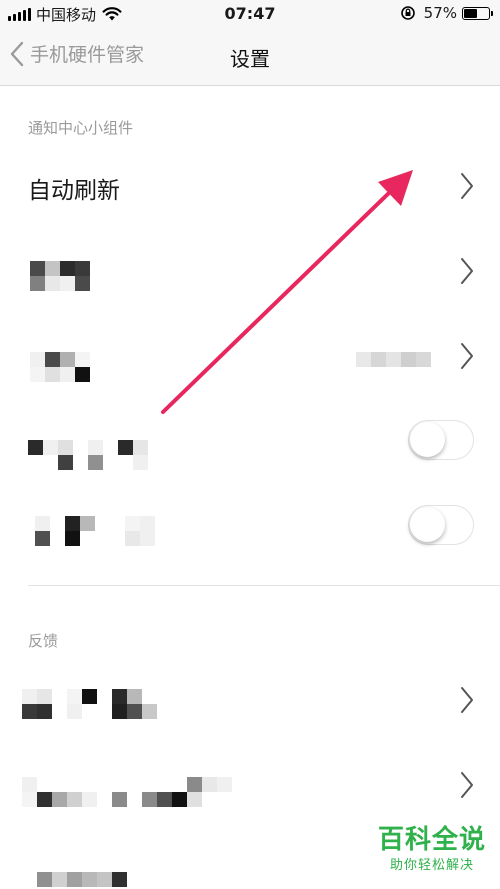 The height and width of the screenshot is (889, 500). I want to click on watermark-title: 百科全说, so click(431, 840).